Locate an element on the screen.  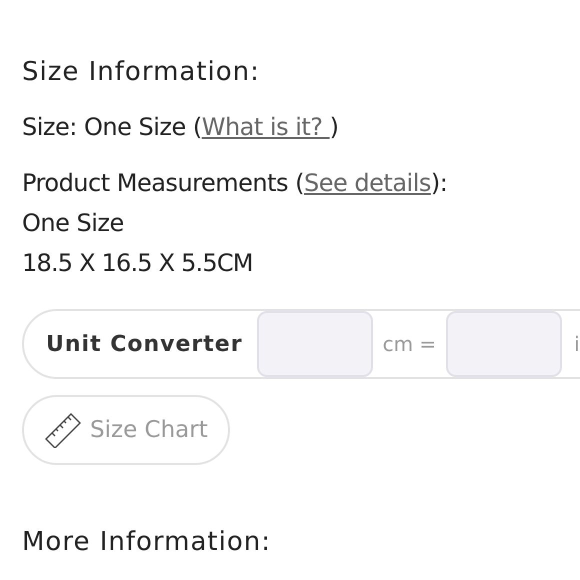
see-details-link: See details is located at coordinates (367, 183).